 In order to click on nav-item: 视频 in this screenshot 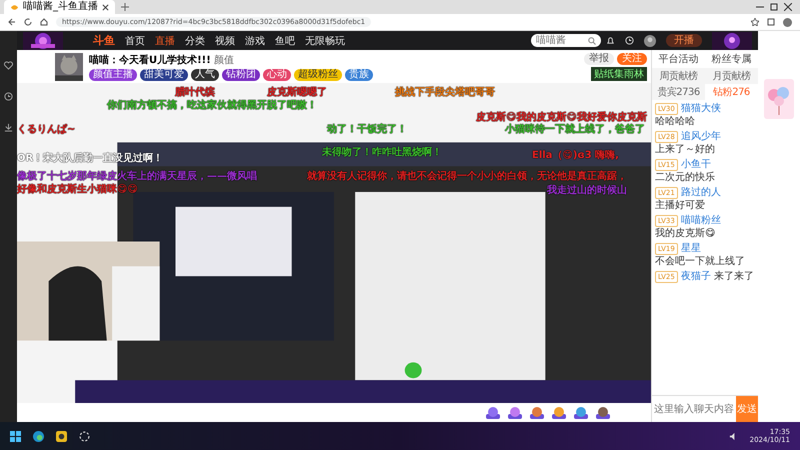, I will do `click(225, 41)`.